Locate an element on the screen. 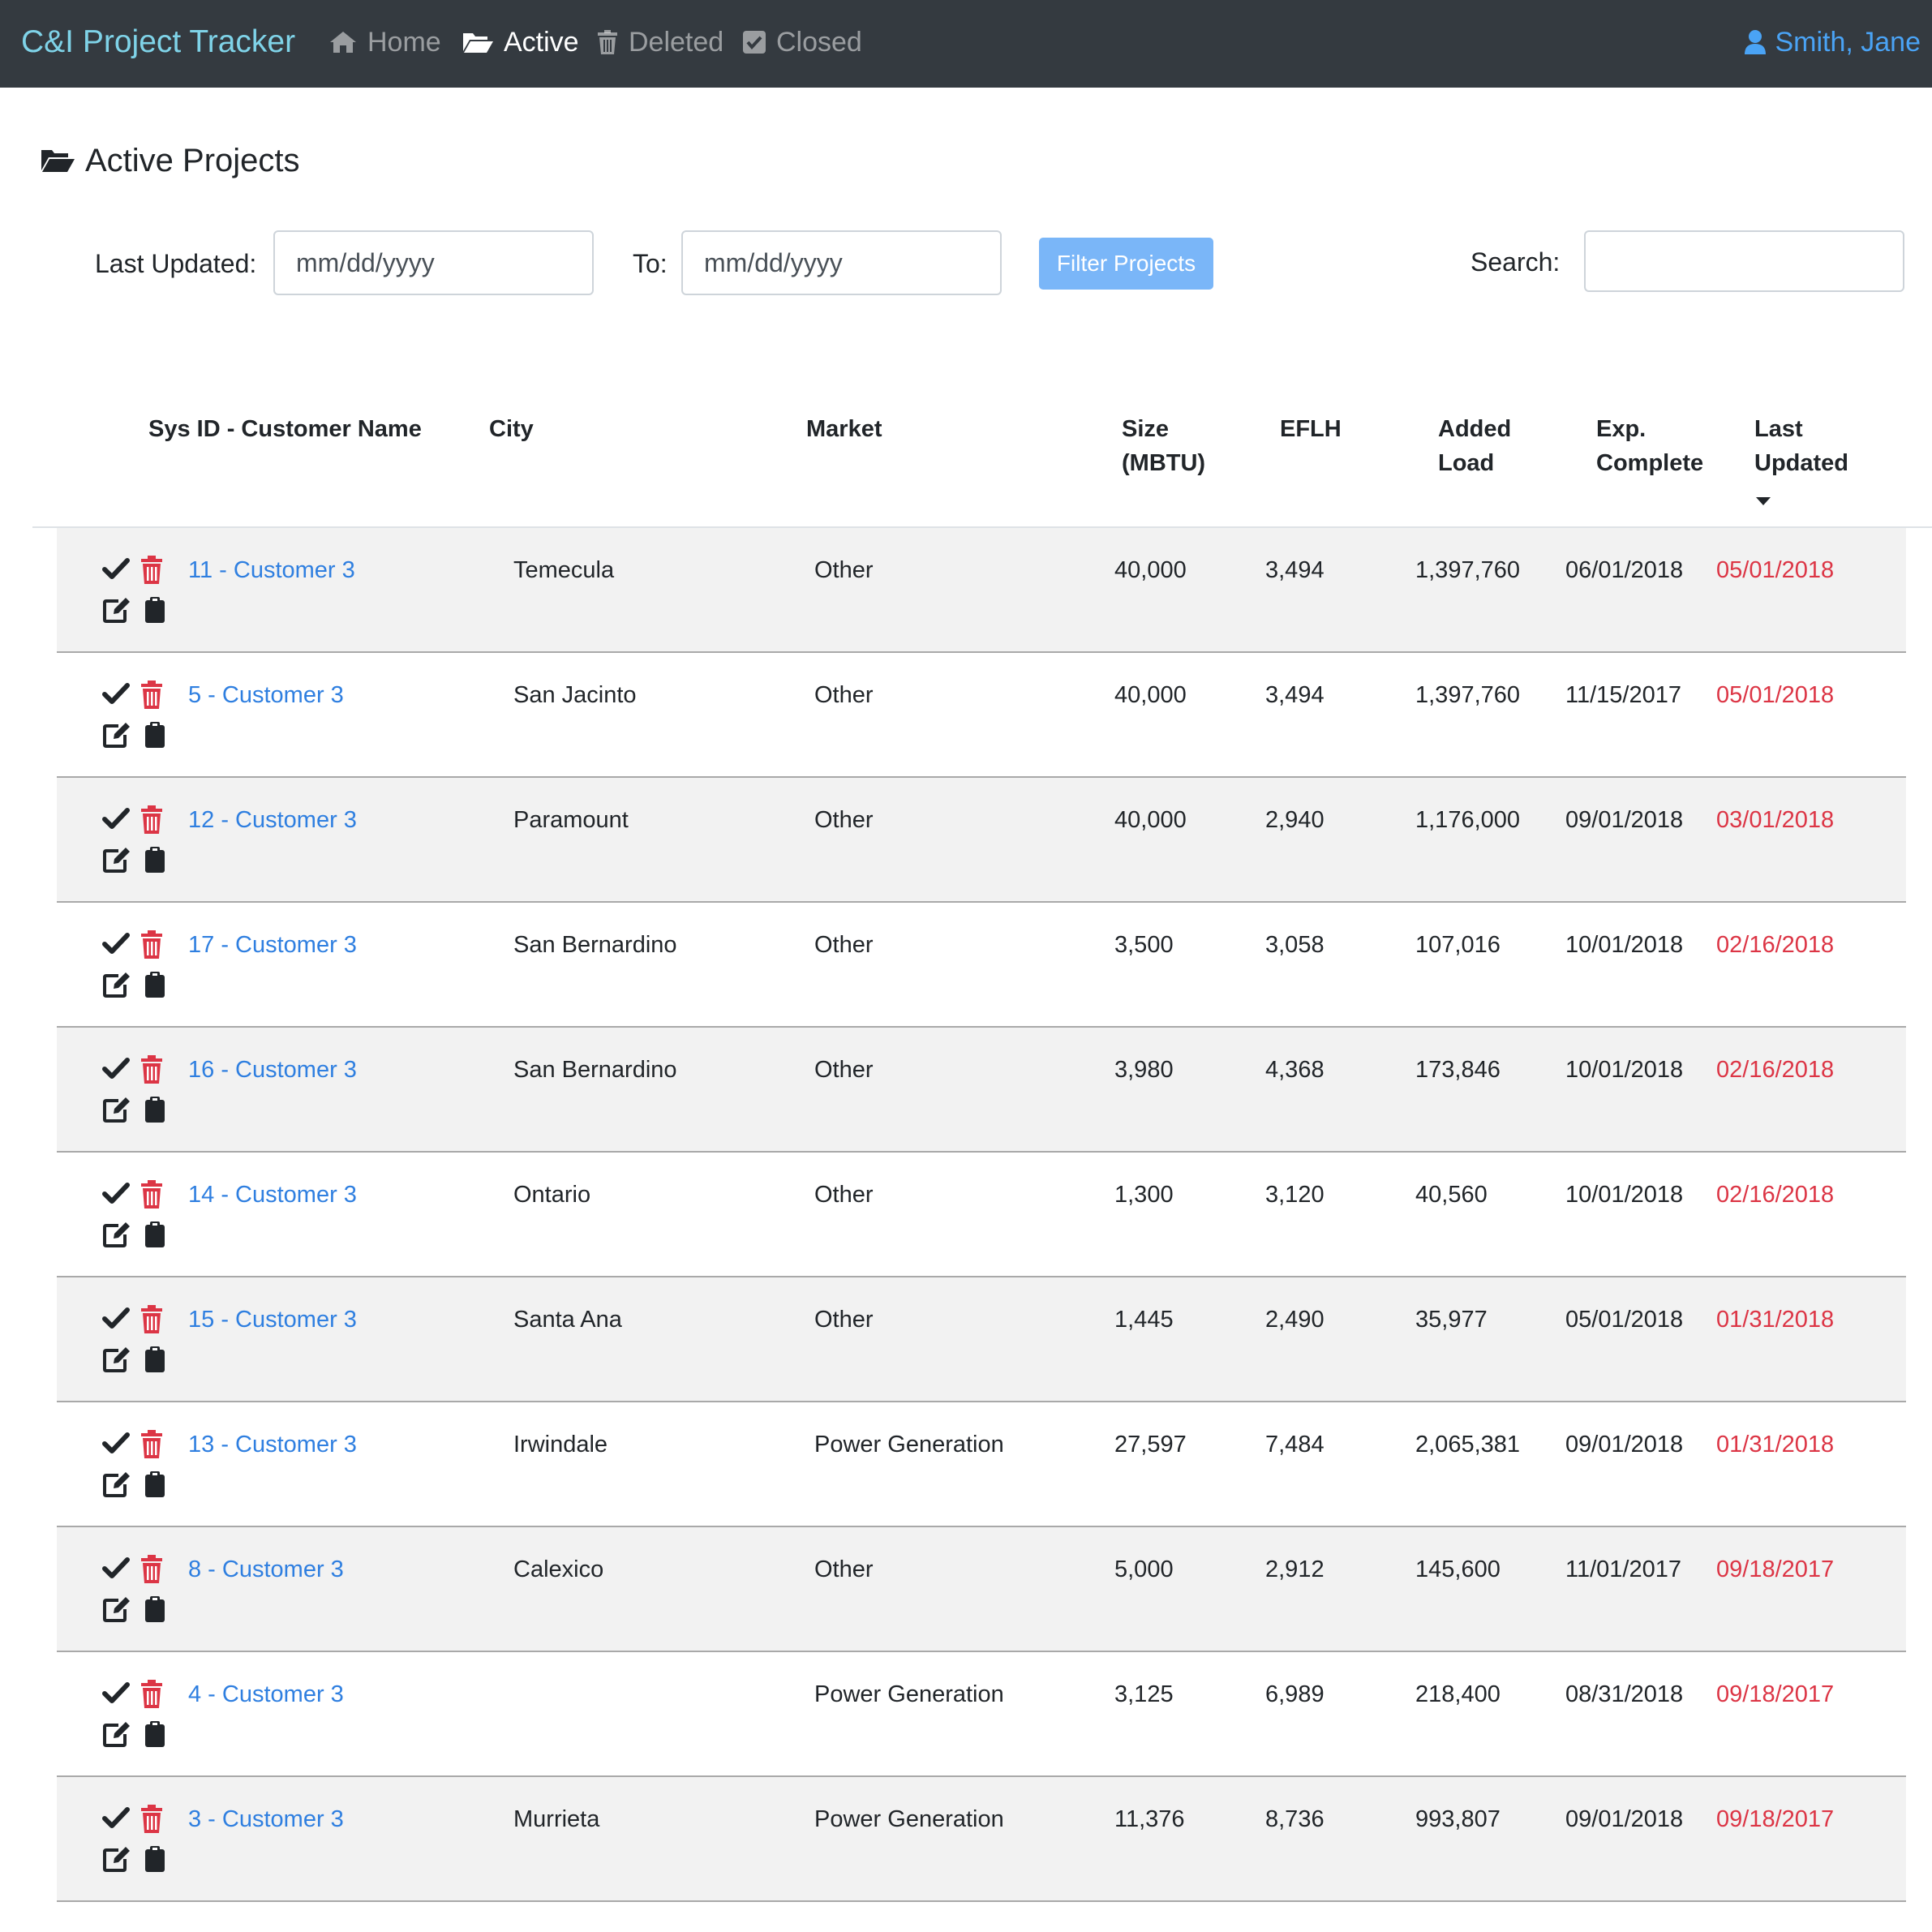 This screenshot has width=1932, height=1932. check-square-icon is located at coordinates (754, 42).